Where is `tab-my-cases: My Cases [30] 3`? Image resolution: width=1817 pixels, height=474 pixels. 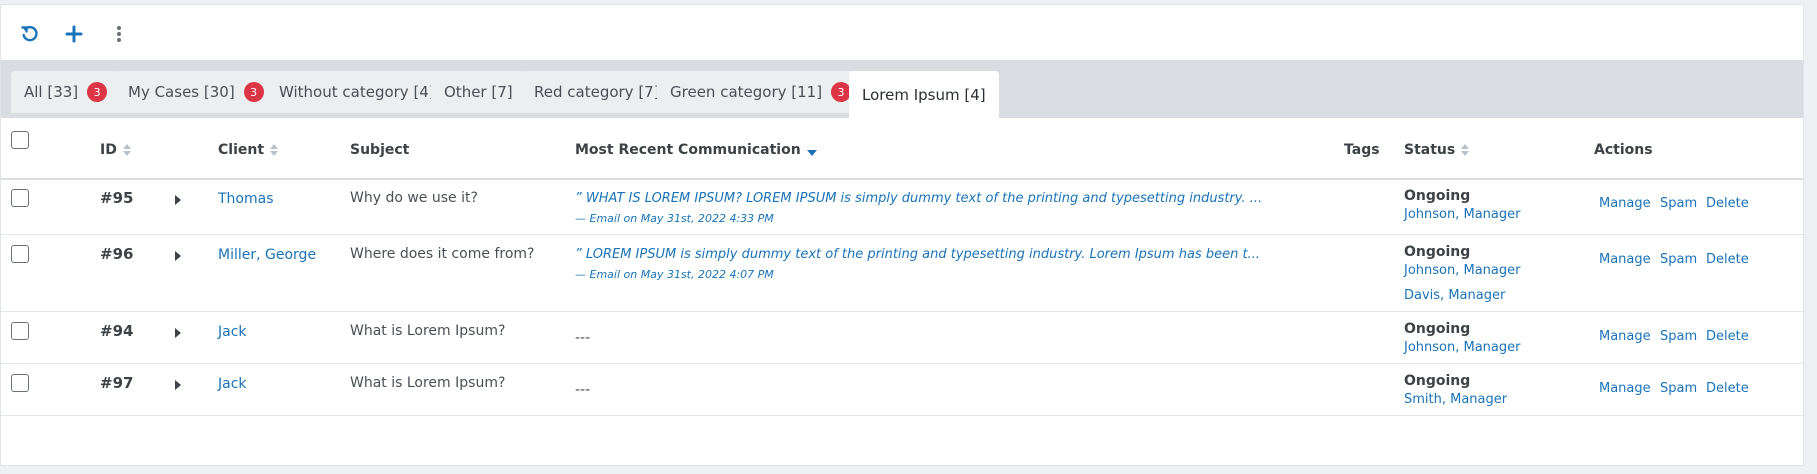 tab-my-cases: My Cases [30] 3 is located at coordinates (196, 92).